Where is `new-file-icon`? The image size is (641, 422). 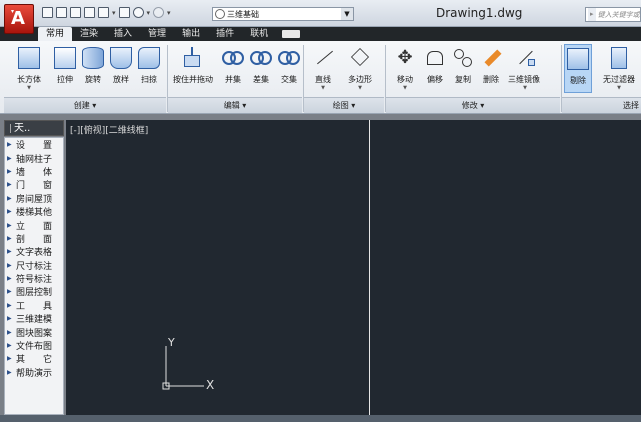 new-file-icon is located at coordinates (47, 12).